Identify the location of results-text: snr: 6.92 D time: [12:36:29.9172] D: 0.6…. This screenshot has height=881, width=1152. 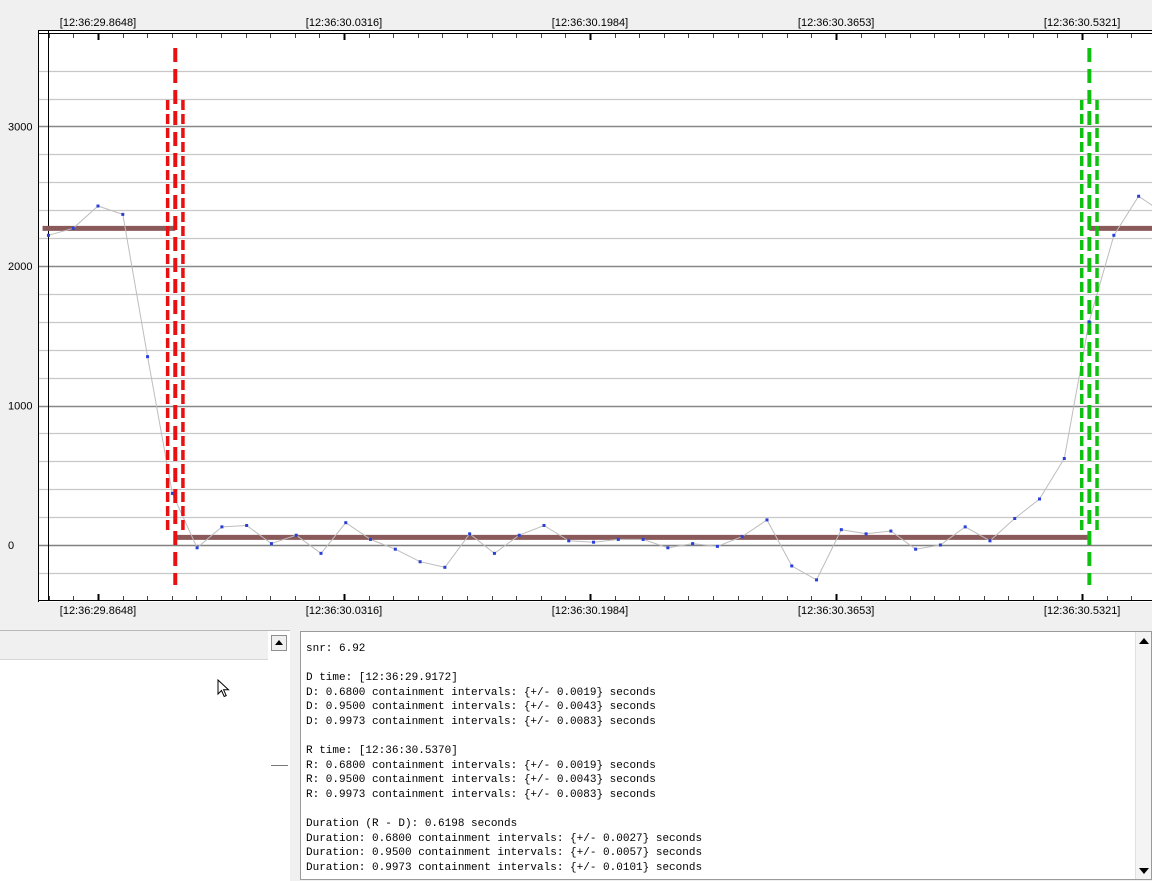
(504, 758).